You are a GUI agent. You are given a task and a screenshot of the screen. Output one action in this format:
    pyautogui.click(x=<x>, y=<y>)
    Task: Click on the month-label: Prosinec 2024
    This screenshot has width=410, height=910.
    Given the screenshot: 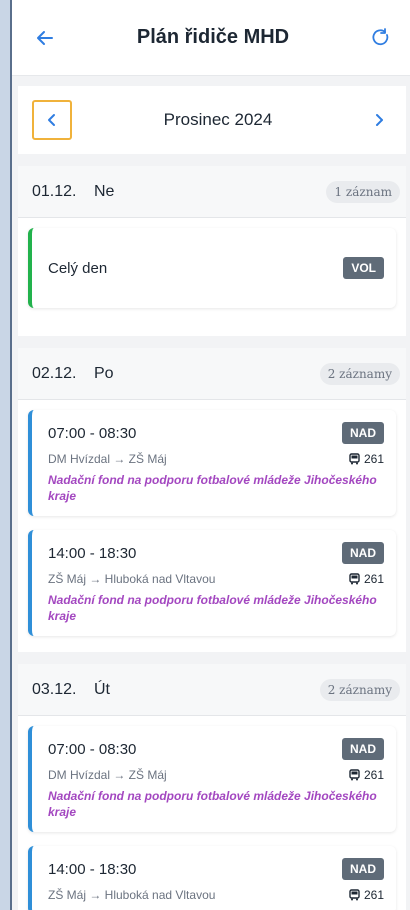 What is the action you would take?
    pyautogui.click(x=218, y=119)
    